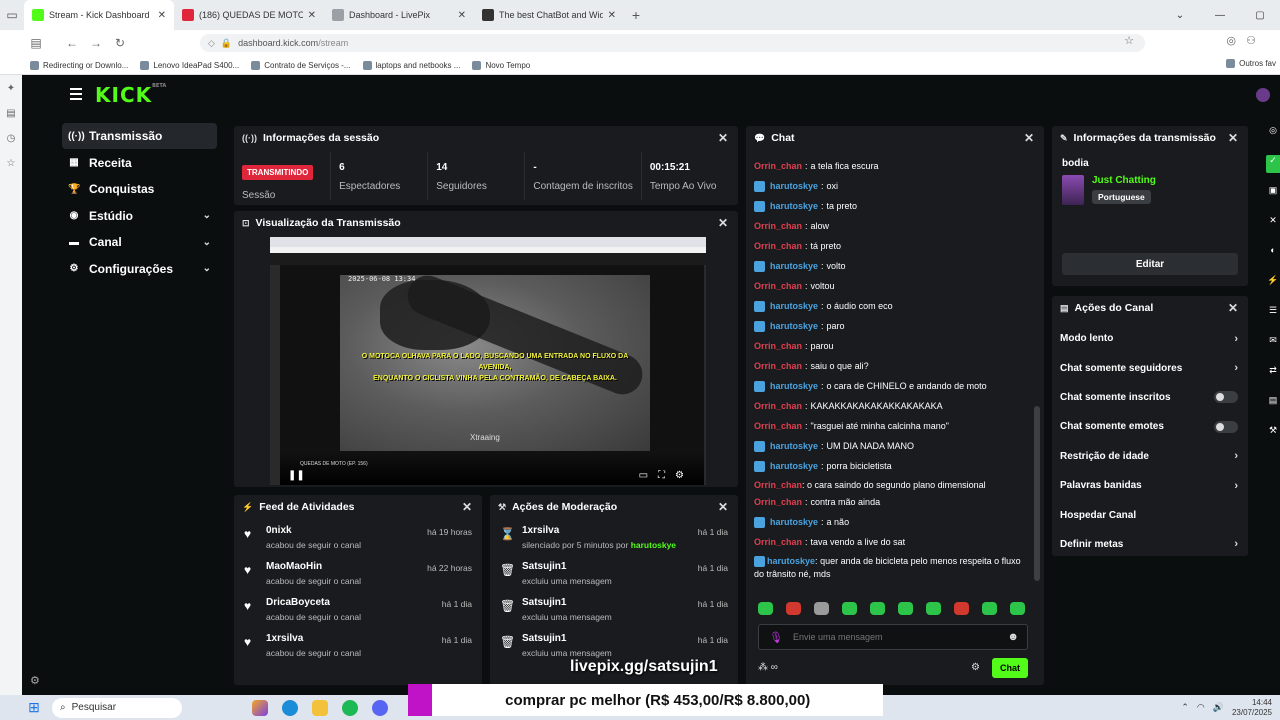  I want to click on windows-start-icon: ⊞, so click(34, 707).